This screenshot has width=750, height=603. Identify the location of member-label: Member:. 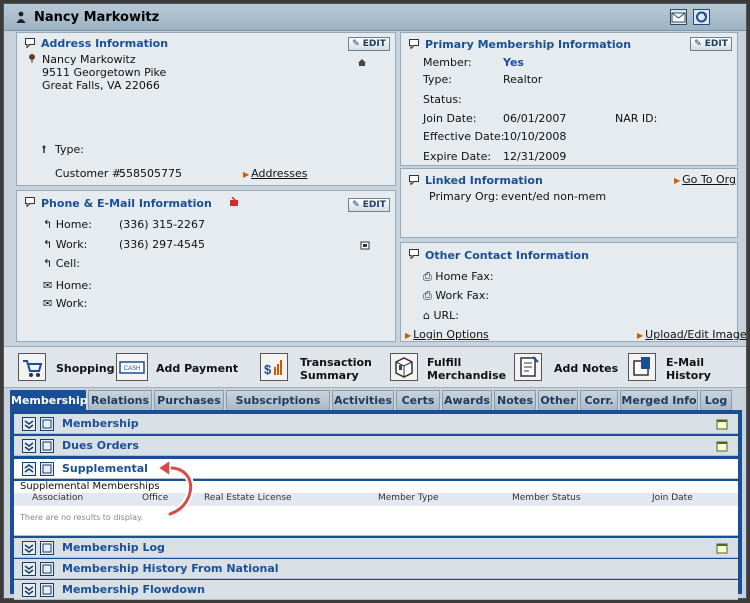
(447, 62).